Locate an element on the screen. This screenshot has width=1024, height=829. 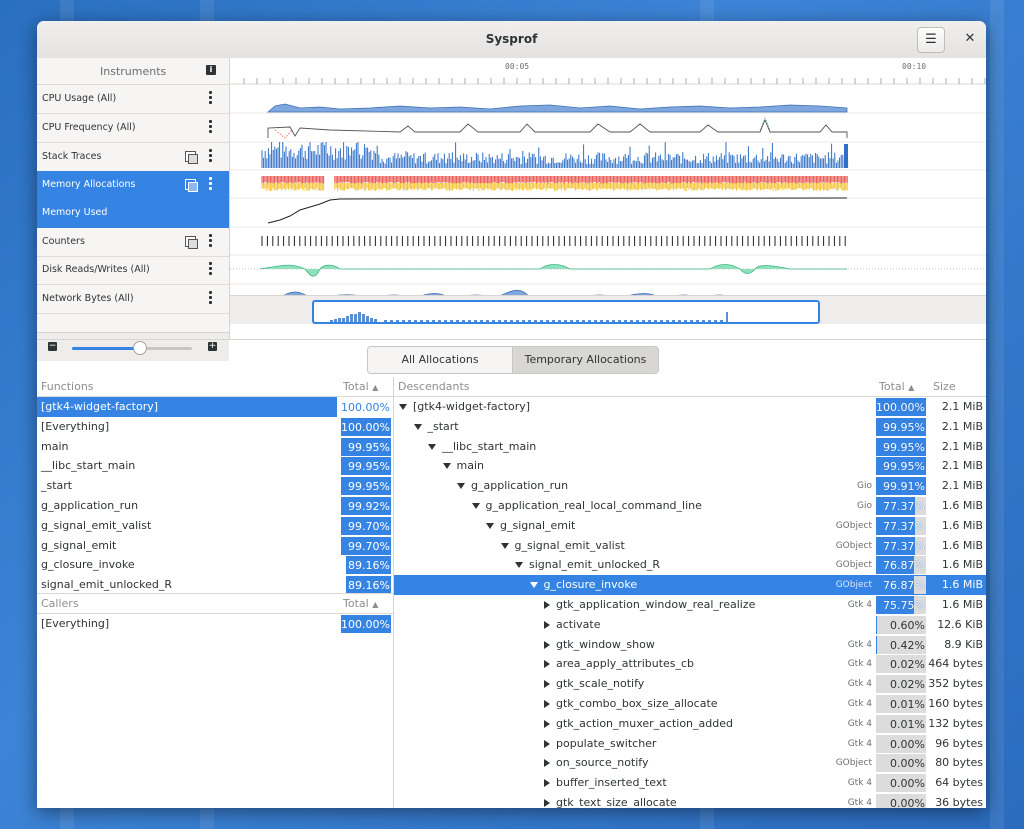
list-item: g_application_run 99.92% is located at coordinates (215, 506).